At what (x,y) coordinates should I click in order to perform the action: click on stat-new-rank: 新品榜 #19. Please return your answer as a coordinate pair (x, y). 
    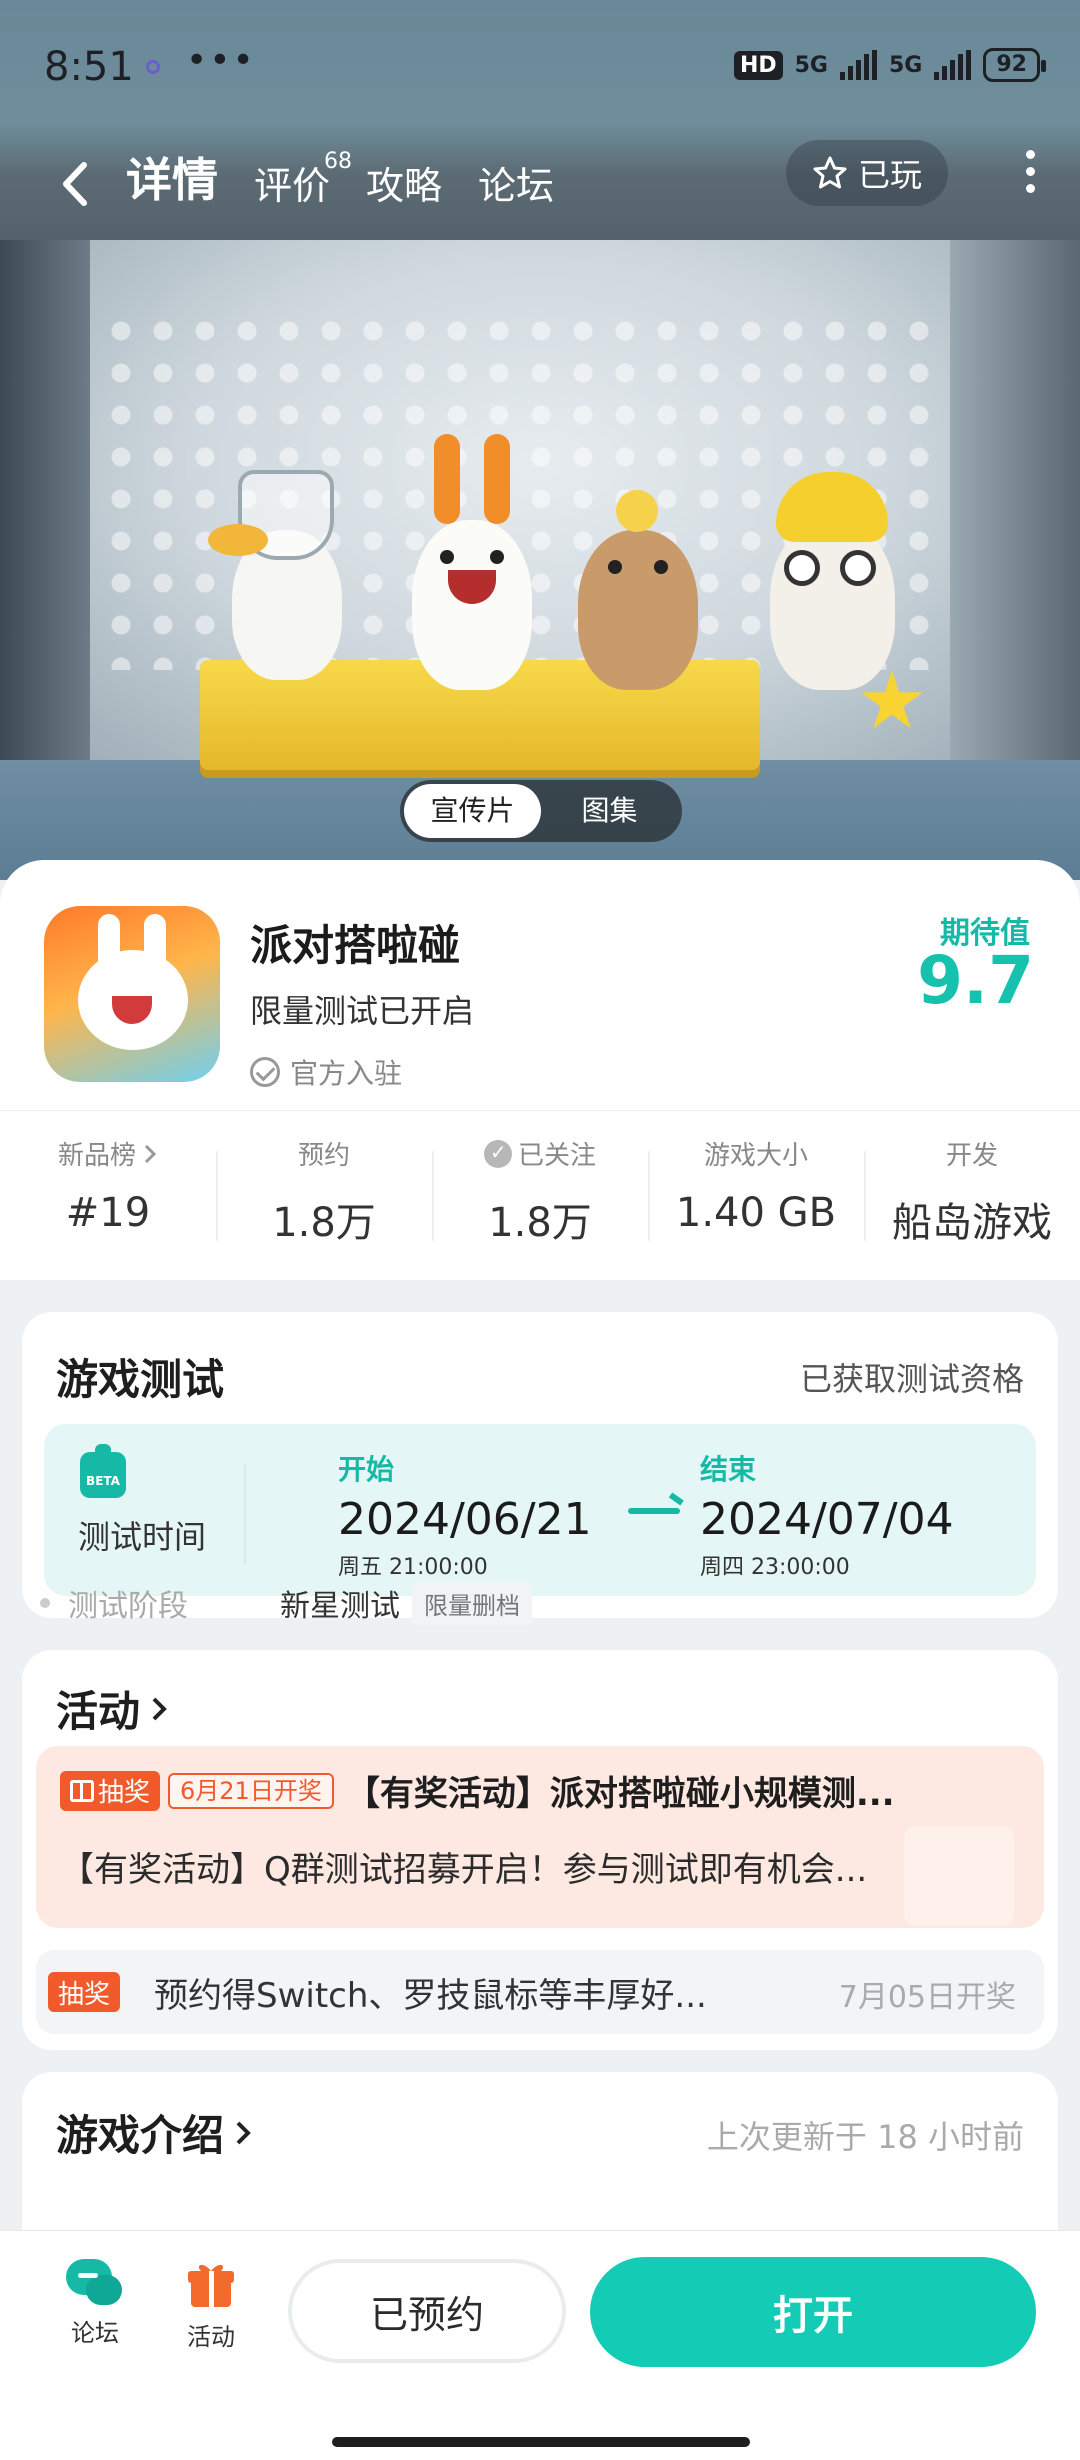
    Looking at the image, I should click on (108, 1195).